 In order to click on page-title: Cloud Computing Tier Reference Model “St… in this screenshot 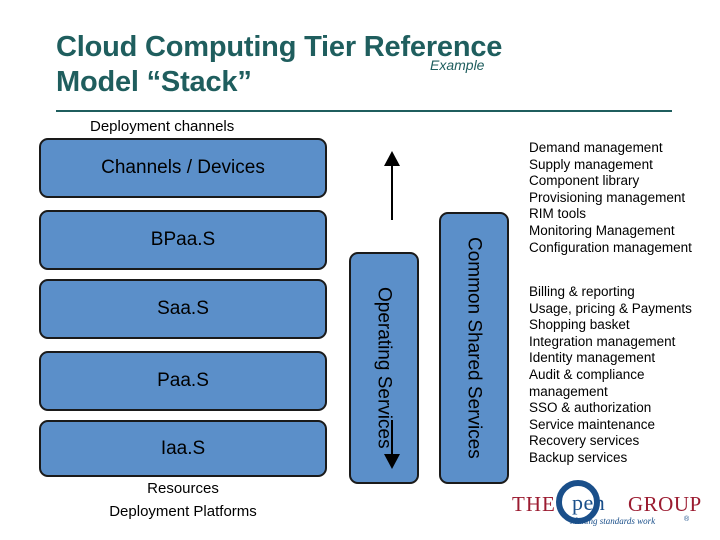, I will do `click(356, 65)`.